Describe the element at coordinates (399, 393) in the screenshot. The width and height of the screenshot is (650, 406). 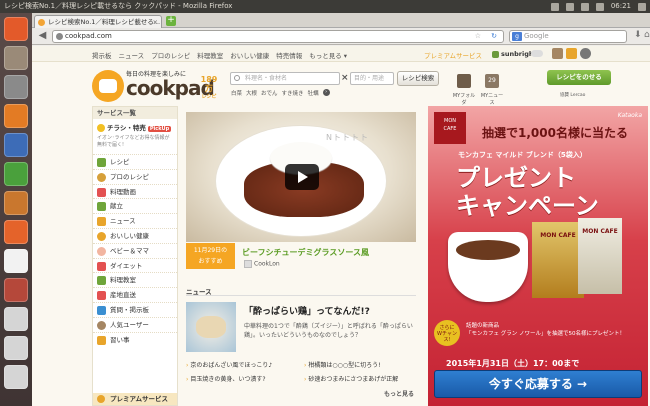
I see `news-more-link: もっと見る` at that location.